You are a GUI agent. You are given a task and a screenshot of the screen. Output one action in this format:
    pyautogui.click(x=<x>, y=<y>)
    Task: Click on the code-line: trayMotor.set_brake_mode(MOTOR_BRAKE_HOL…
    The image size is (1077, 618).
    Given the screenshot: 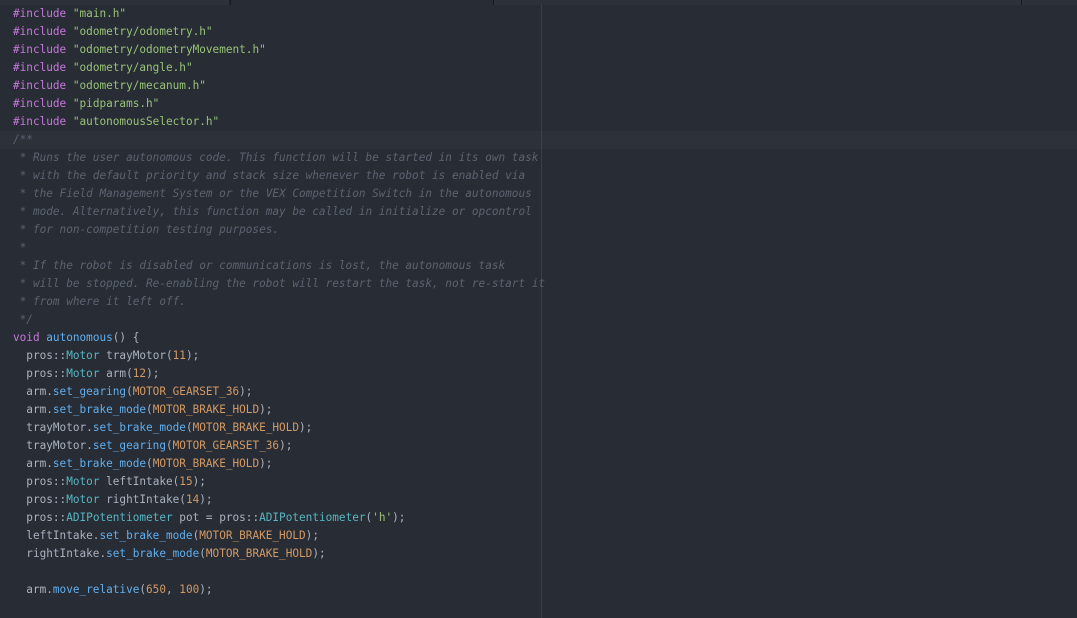 What is the action you would take?
    pyautogui.click(x=279, y=428)
    